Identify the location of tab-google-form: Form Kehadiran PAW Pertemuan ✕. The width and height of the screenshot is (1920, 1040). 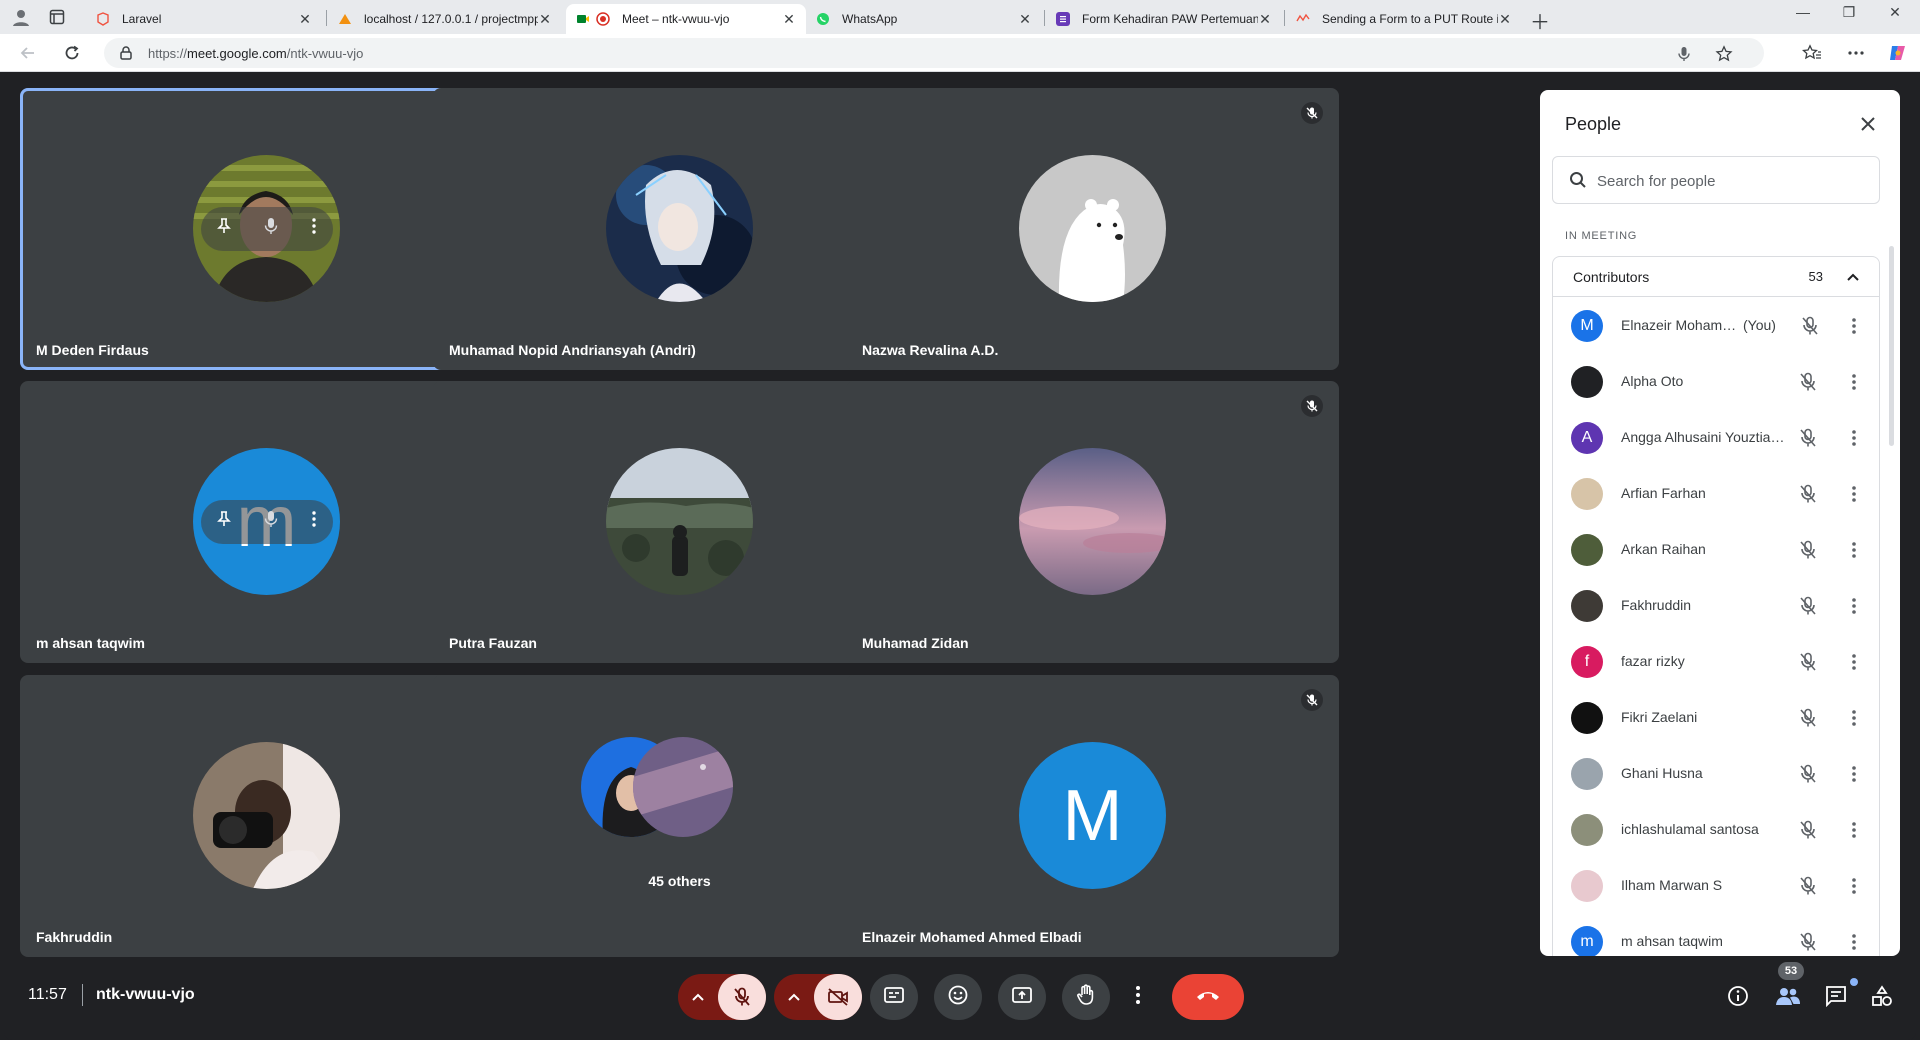
(1164, 19).